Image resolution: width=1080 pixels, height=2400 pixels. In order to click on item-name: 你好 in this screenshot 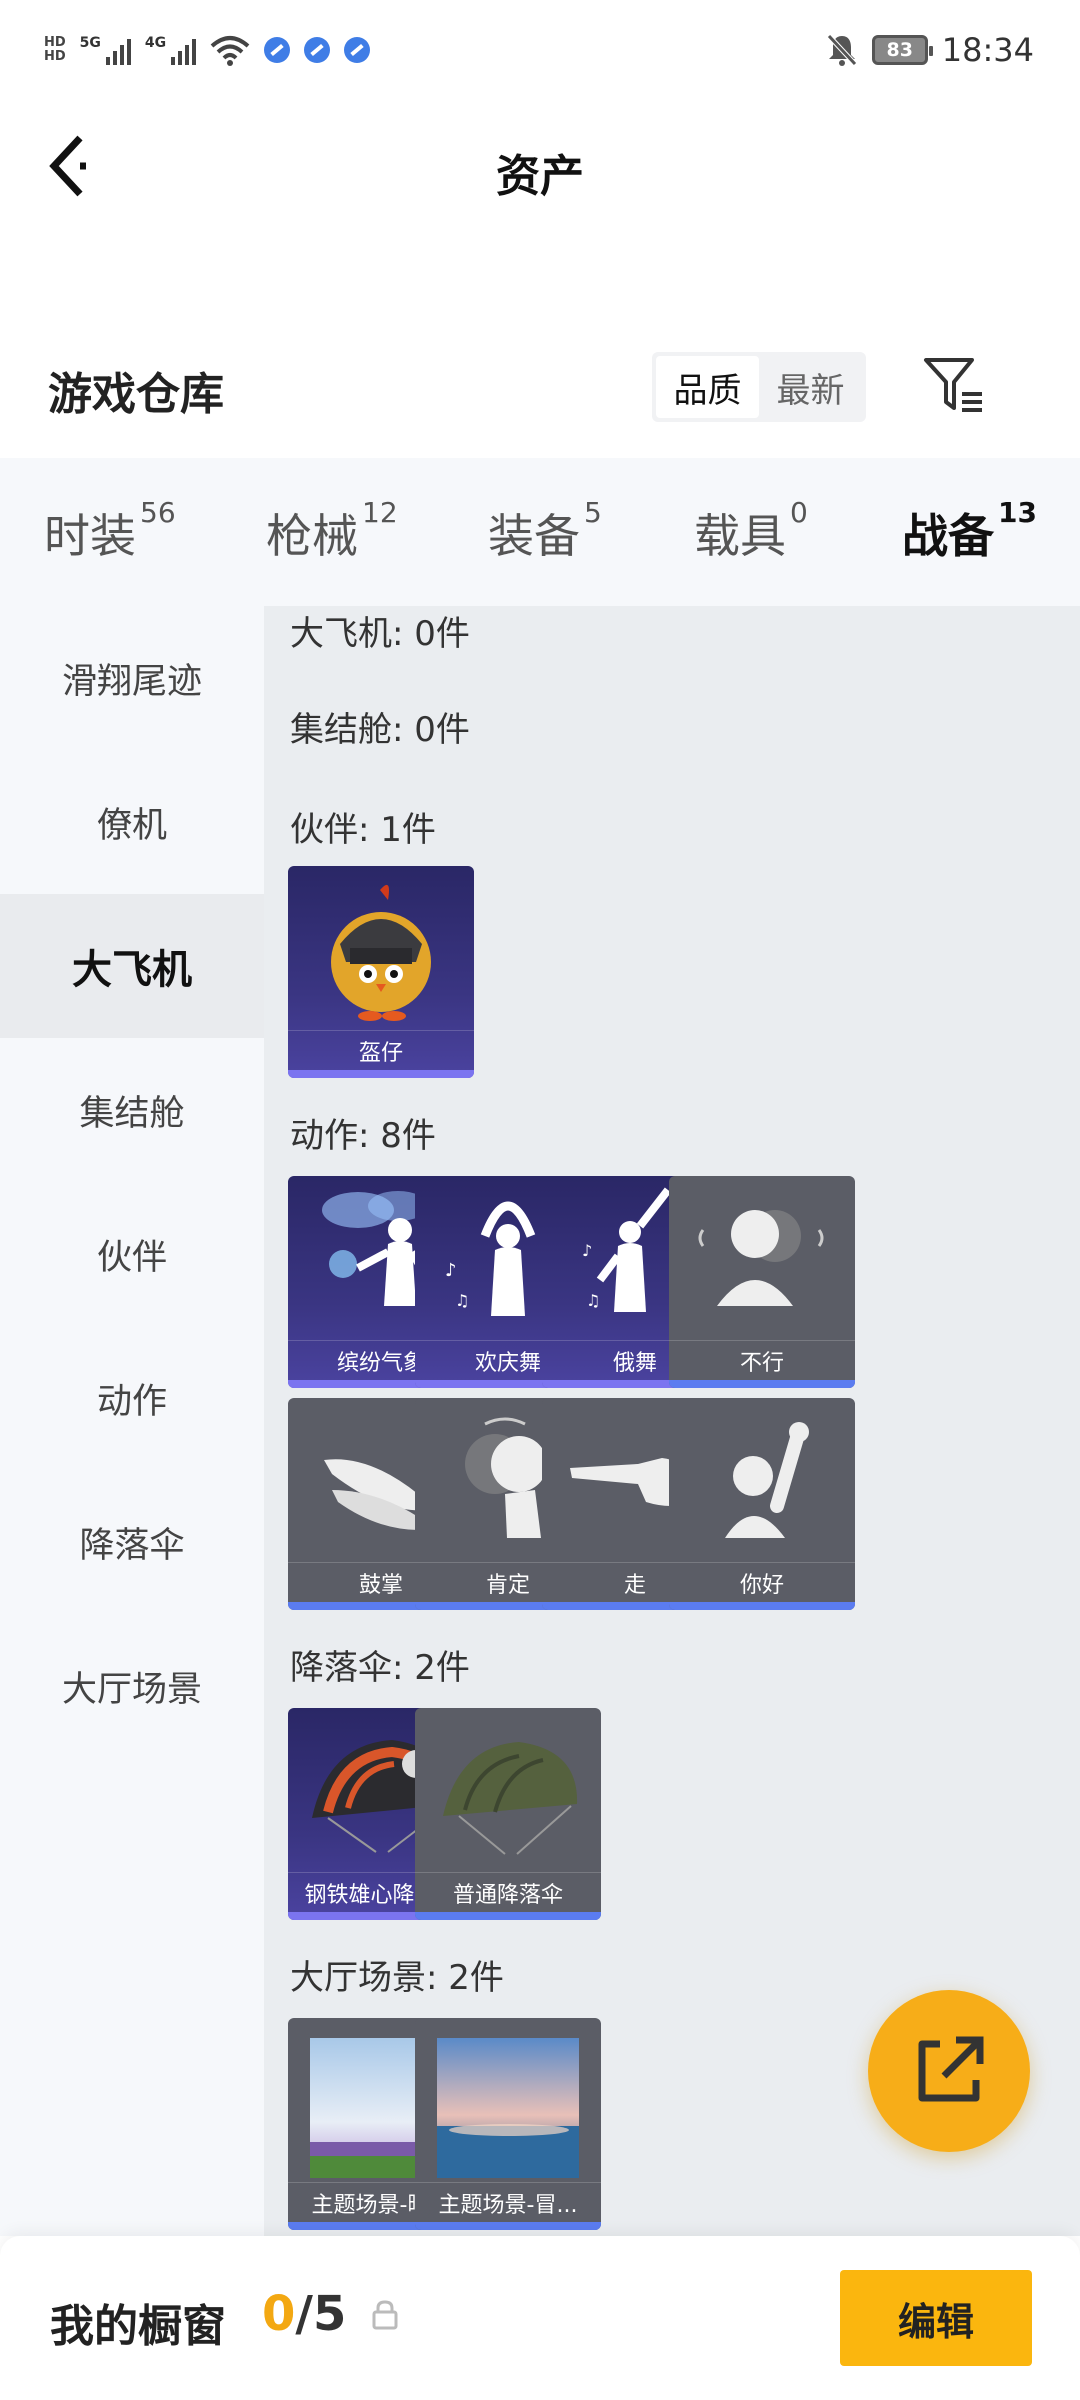, I will do `click(762, 1582)`.